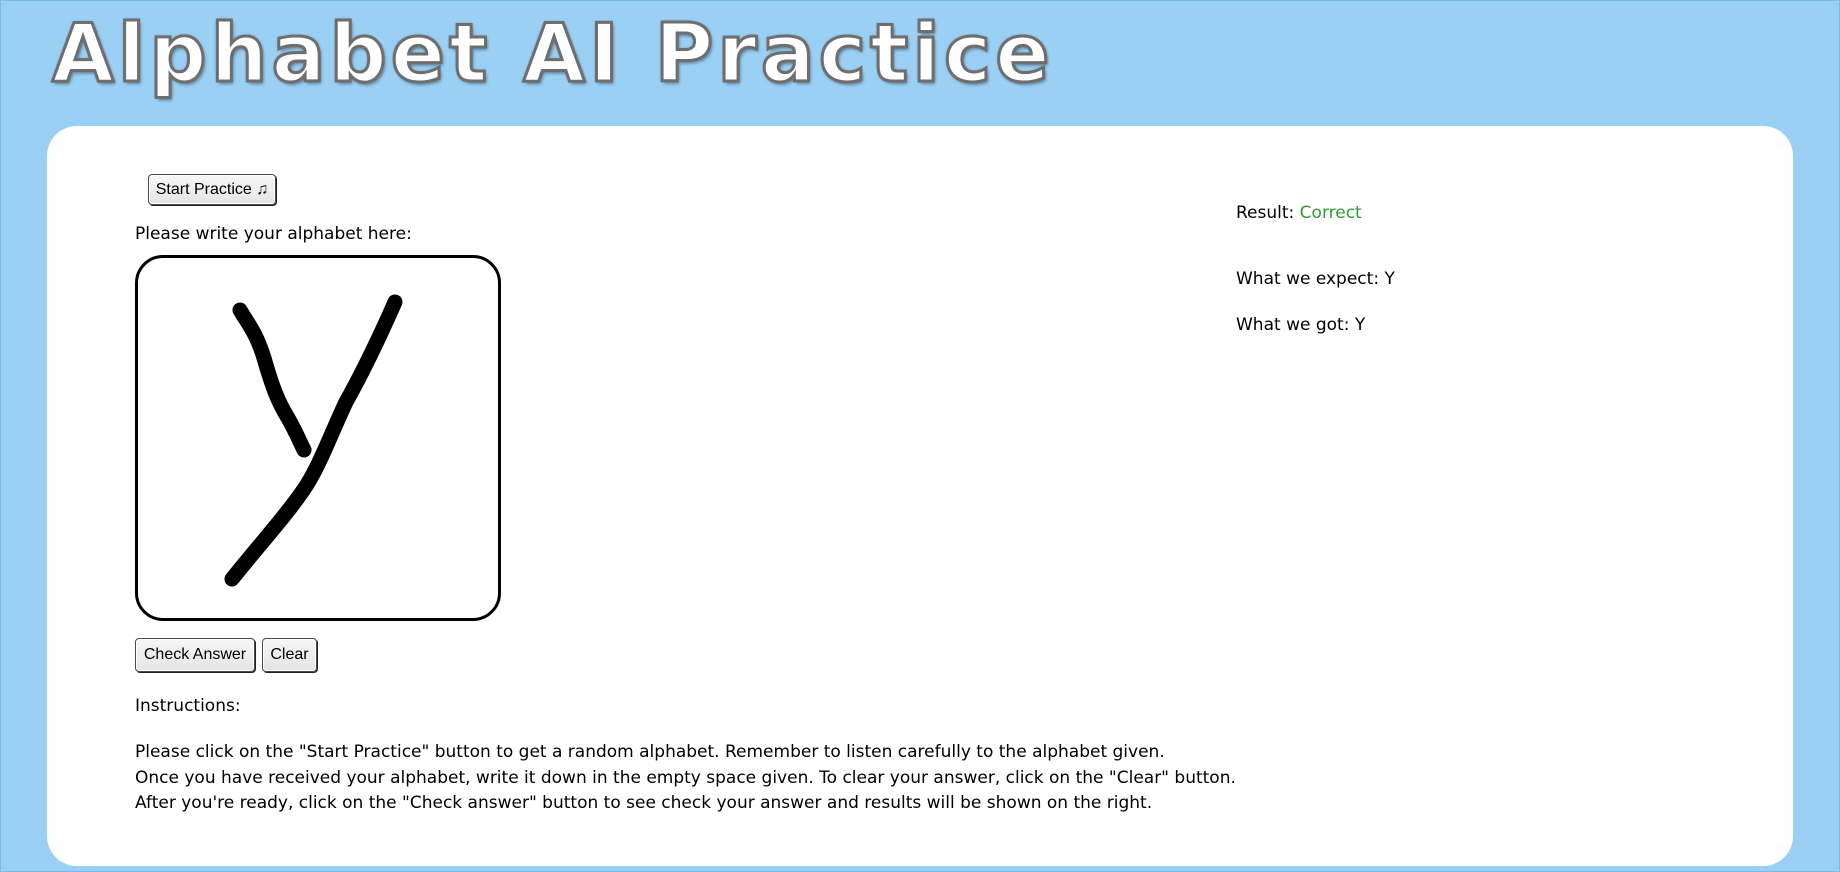 The width and height of the screenshot is (1840, 872). I want to click on expected-line: What we expect: Y, so click(1315, 279).